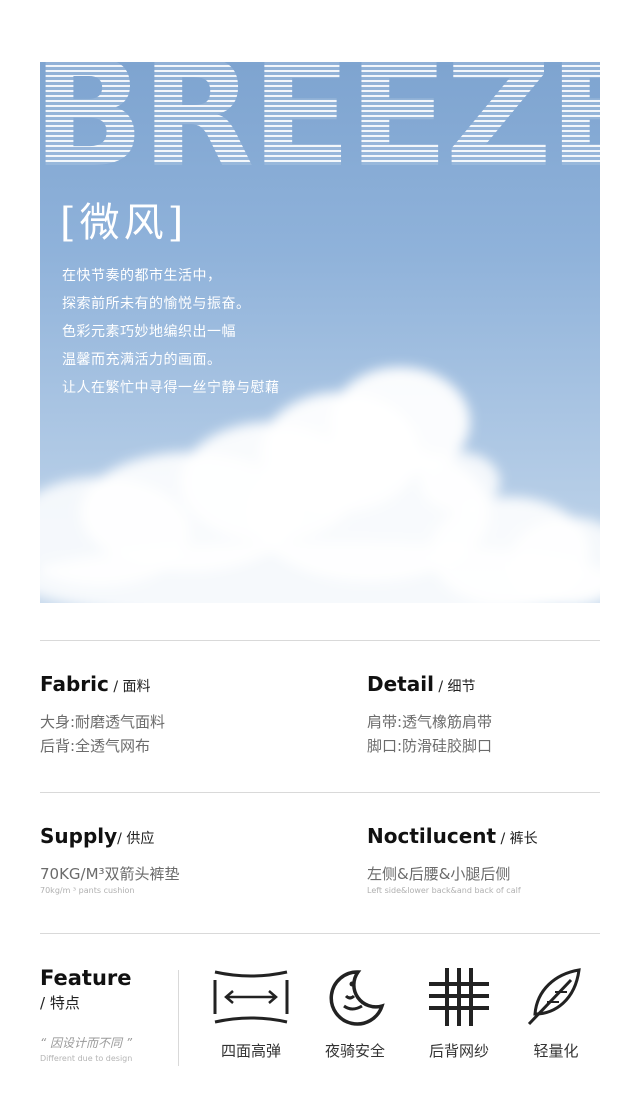  What do you see at coordinates (142, 360) in the screenshot?
I see `hero-line: 温馨而充满活力的画面。` at bounding box center [142, 360].